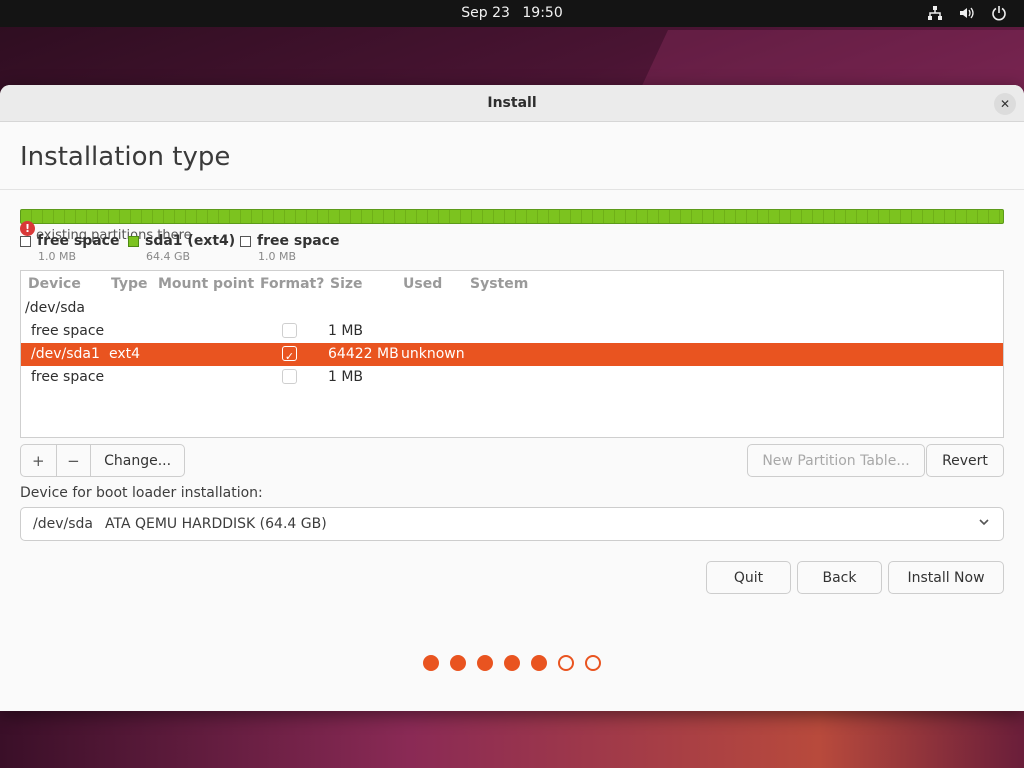 The image size is (1024, 768). What do you see at coordinates (206, 284) in the screenshot?
I see `column-header: Mount point` at bounding box center [206, 284].